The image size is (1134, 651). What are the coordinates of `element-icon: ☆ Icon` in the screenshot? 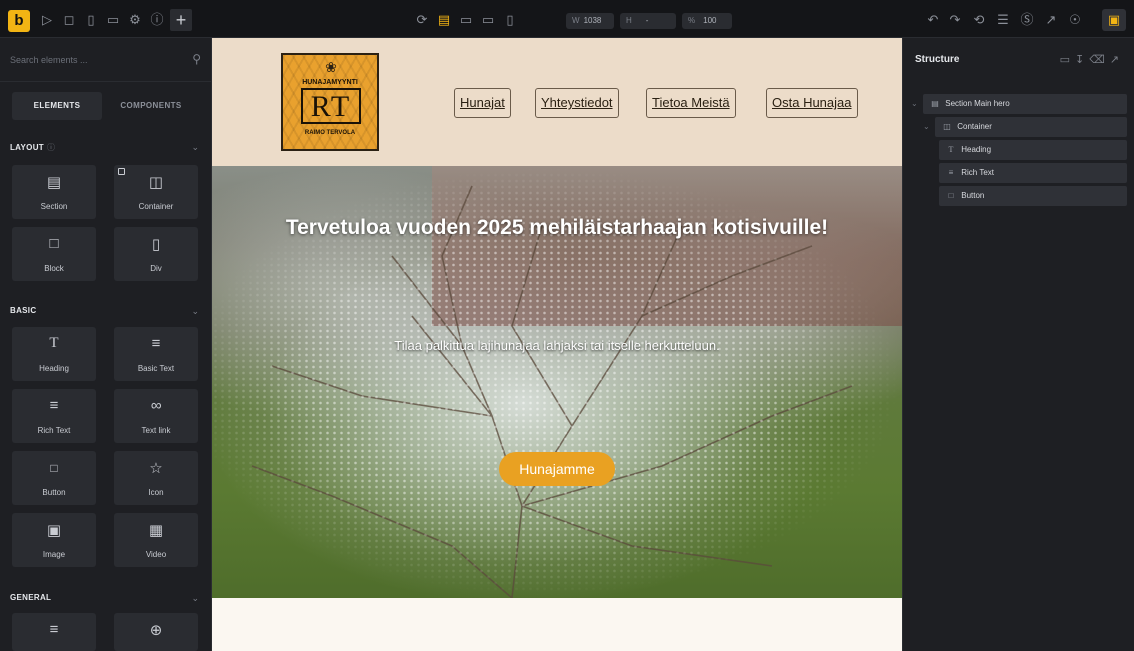 It's located at (156, 478).